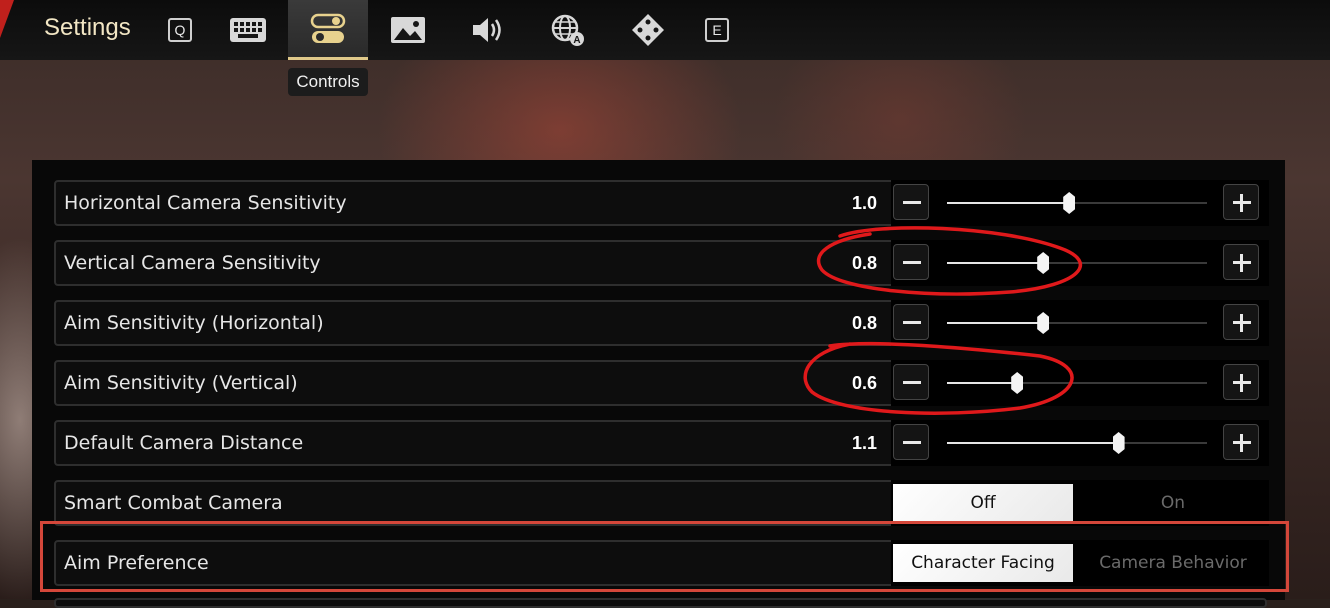 This screenshot has width=1330, height=608. I want to click on tab-tooltip: Controls, so click(328, 82).